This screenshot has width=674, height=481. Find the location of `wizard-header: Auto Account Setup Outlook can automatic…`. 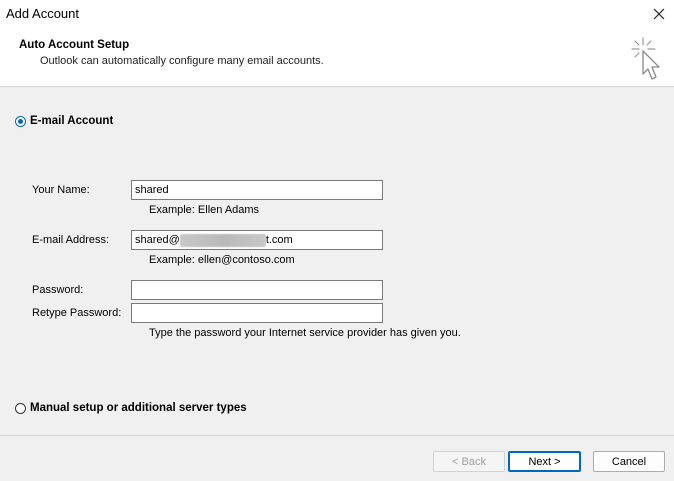

wizard-header: Auto Account Setup Outlook can automatic… is located at coordinates (337, 57).